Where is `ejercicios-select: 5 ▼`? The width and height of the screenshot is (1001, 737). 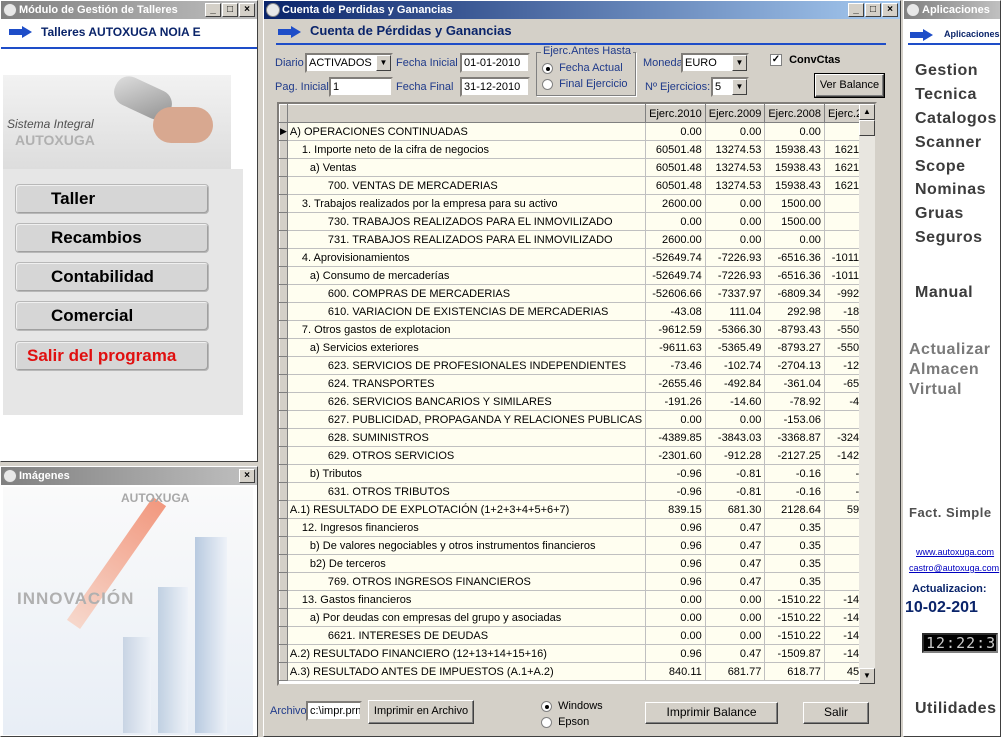 ejercicios-select: 5 ▼ is located at coordinates (730, 87).